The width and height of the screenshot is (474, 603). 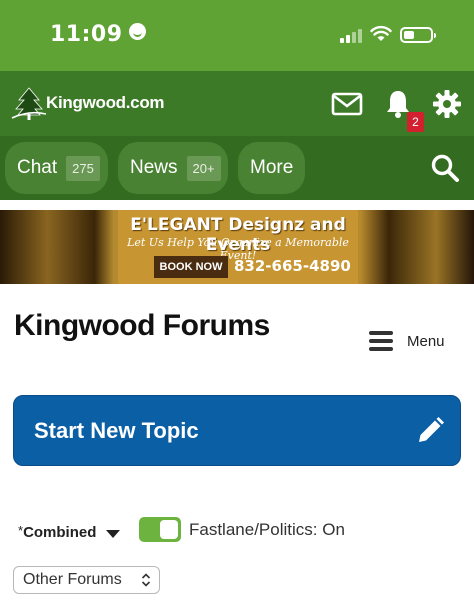 I want to click on nav-item-chat: Chat 275, so click(x=56, y=168).